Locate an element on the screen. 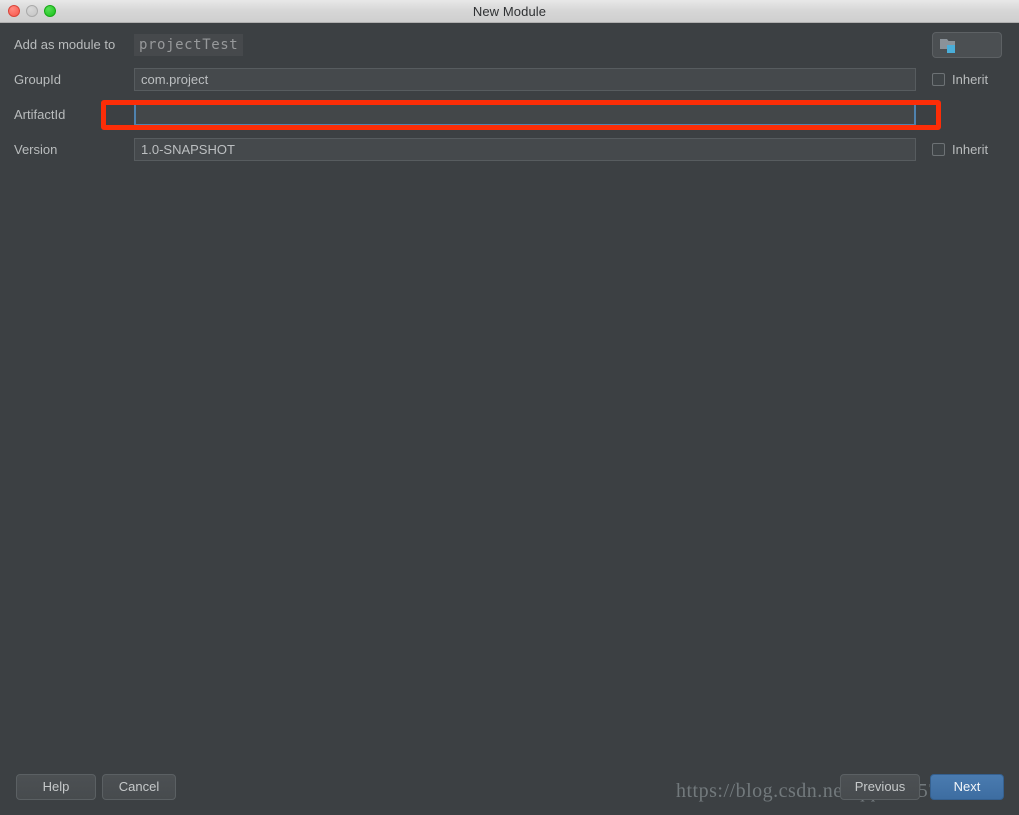  add-as-module-to-label: Add as module to is located at coordinates (65, 44).